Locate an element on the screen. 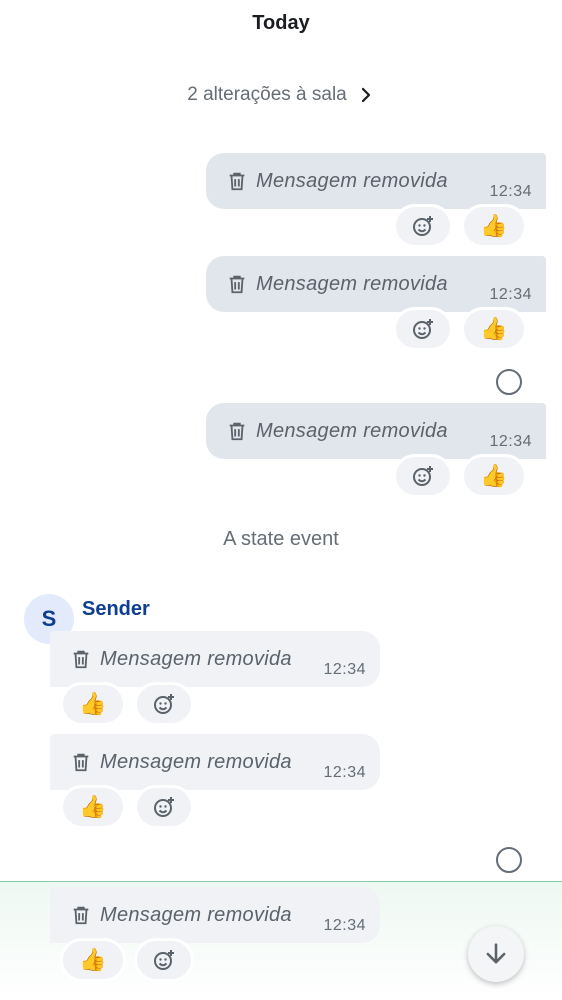 This screenshot has width=562, height=1000. room-changes-summary: 2 alterações à sala is located at coordinates (281, 95).